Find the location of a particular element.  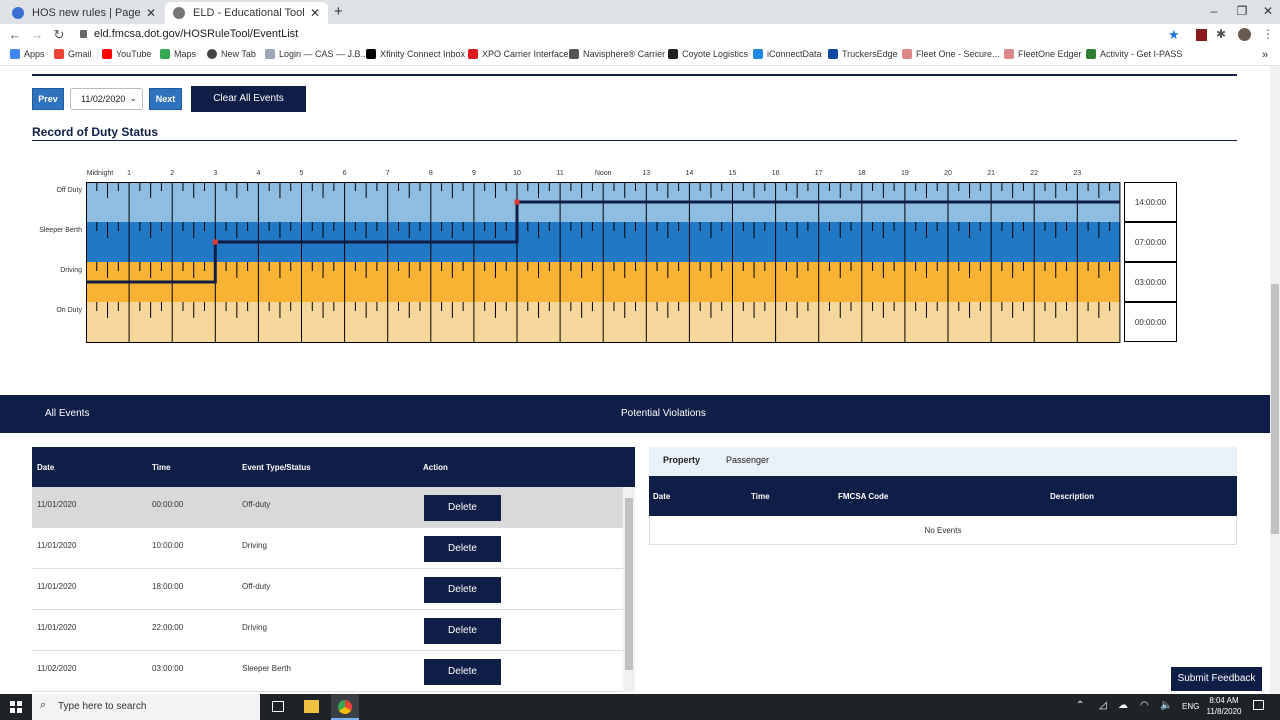

page-scrollbar-thumb is located at coordinates (1275, 409).